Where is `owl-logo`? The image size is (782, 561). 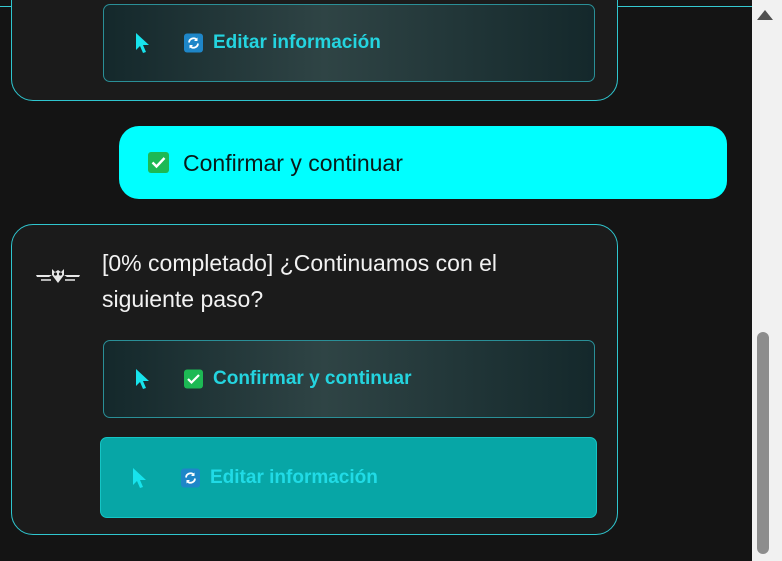 owl-logo is located at coordinates (58, 276).